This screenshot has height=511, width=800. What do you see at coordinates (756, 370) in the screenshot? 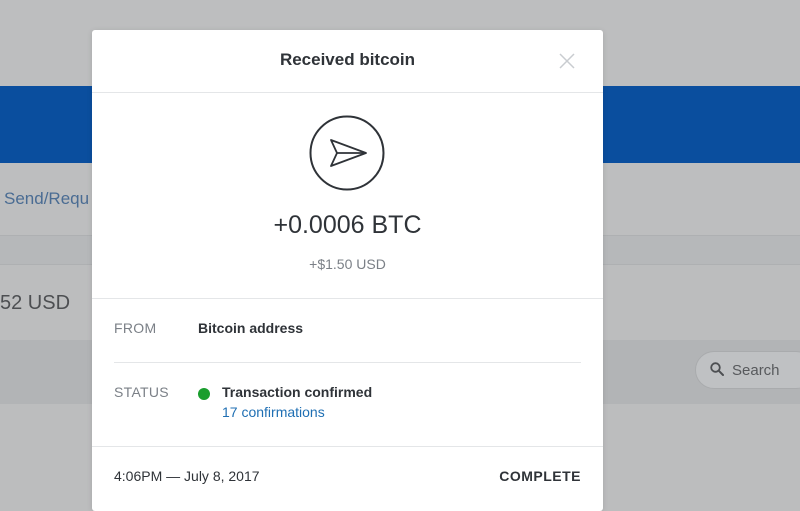
I see `search-placeholder: Search` at bounding box center [756, 370].